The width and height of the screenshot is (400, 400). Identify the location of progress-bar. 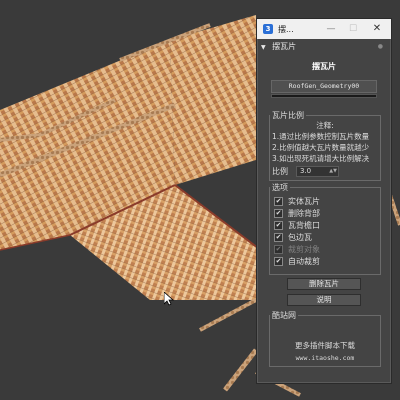
(324, 96).